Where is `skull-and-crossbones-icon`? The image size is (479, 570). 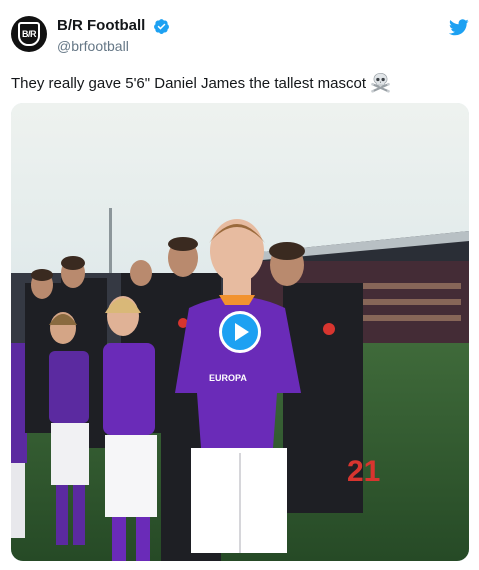 skull-and-crossbones-icon is located at coordinates (380, 82).